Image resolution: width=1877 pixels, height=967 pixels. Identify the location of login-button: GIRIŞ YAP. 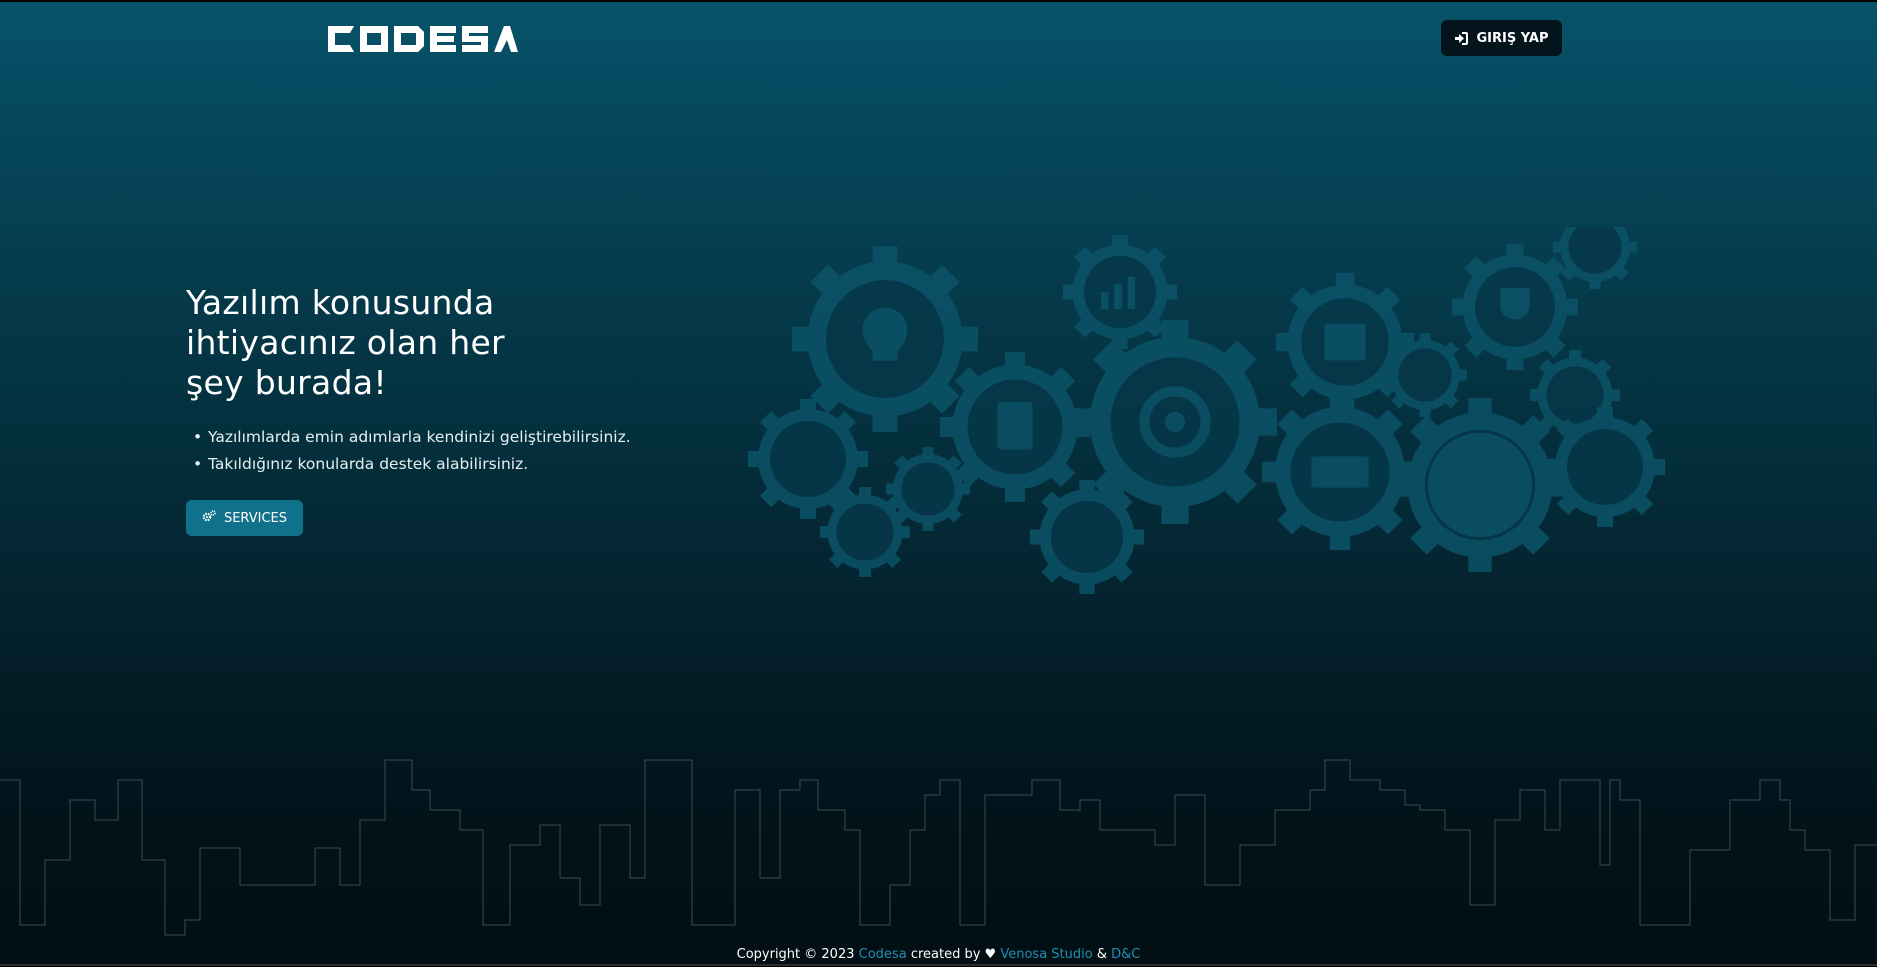
(1501, 38).